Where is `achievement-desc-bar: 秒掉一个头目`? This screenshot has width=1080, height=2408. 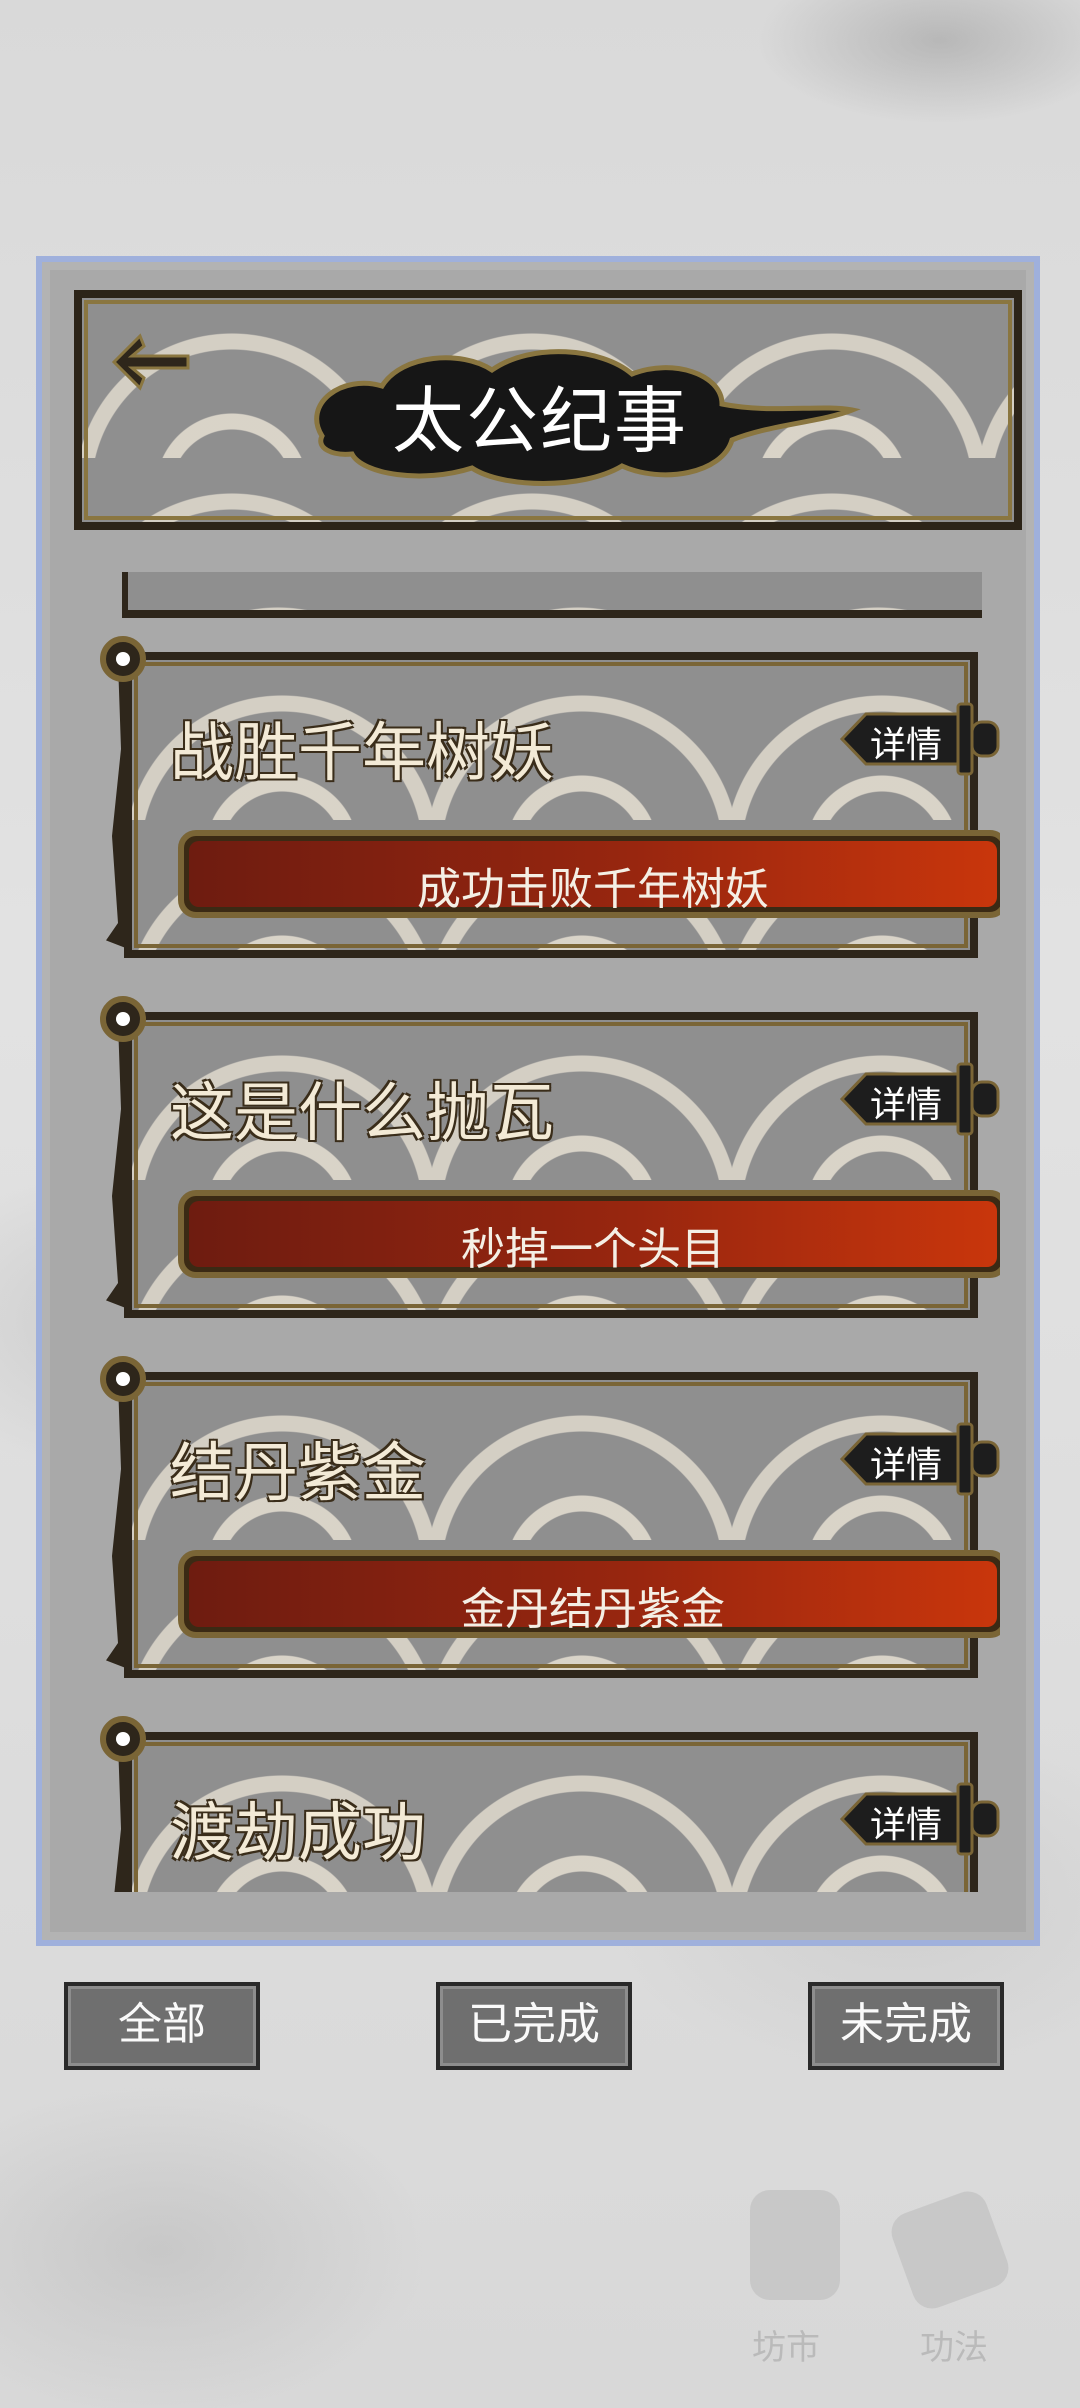
achievement-desc-bar: 秒掉一个头目 is located at coordinates (589, 1234).